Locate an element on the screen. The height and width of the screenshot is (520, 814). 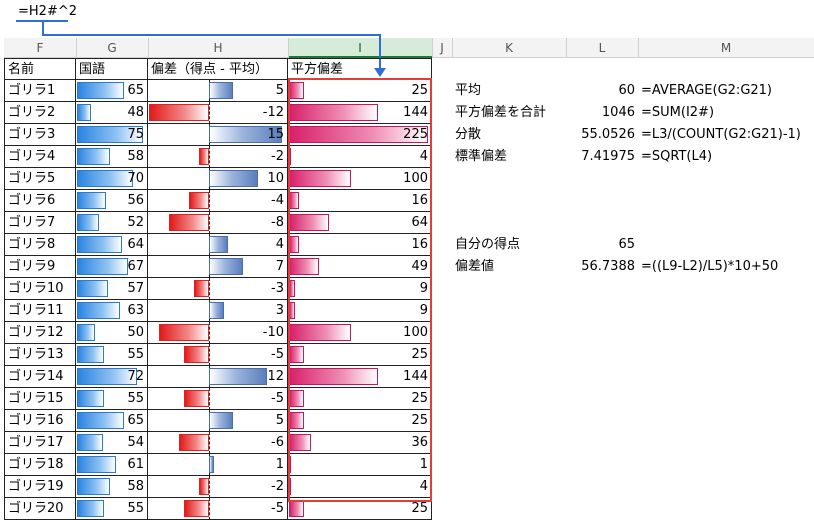
column-header-i: I is located at coordinates (360, 48).